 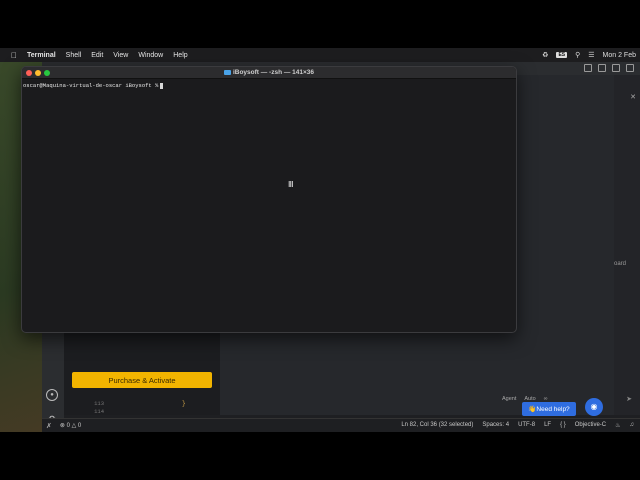 What do you see at coordinates (84, 408) in the screenshot?
I see `line-gutter: 113 114` at bounding box center [84, 408].